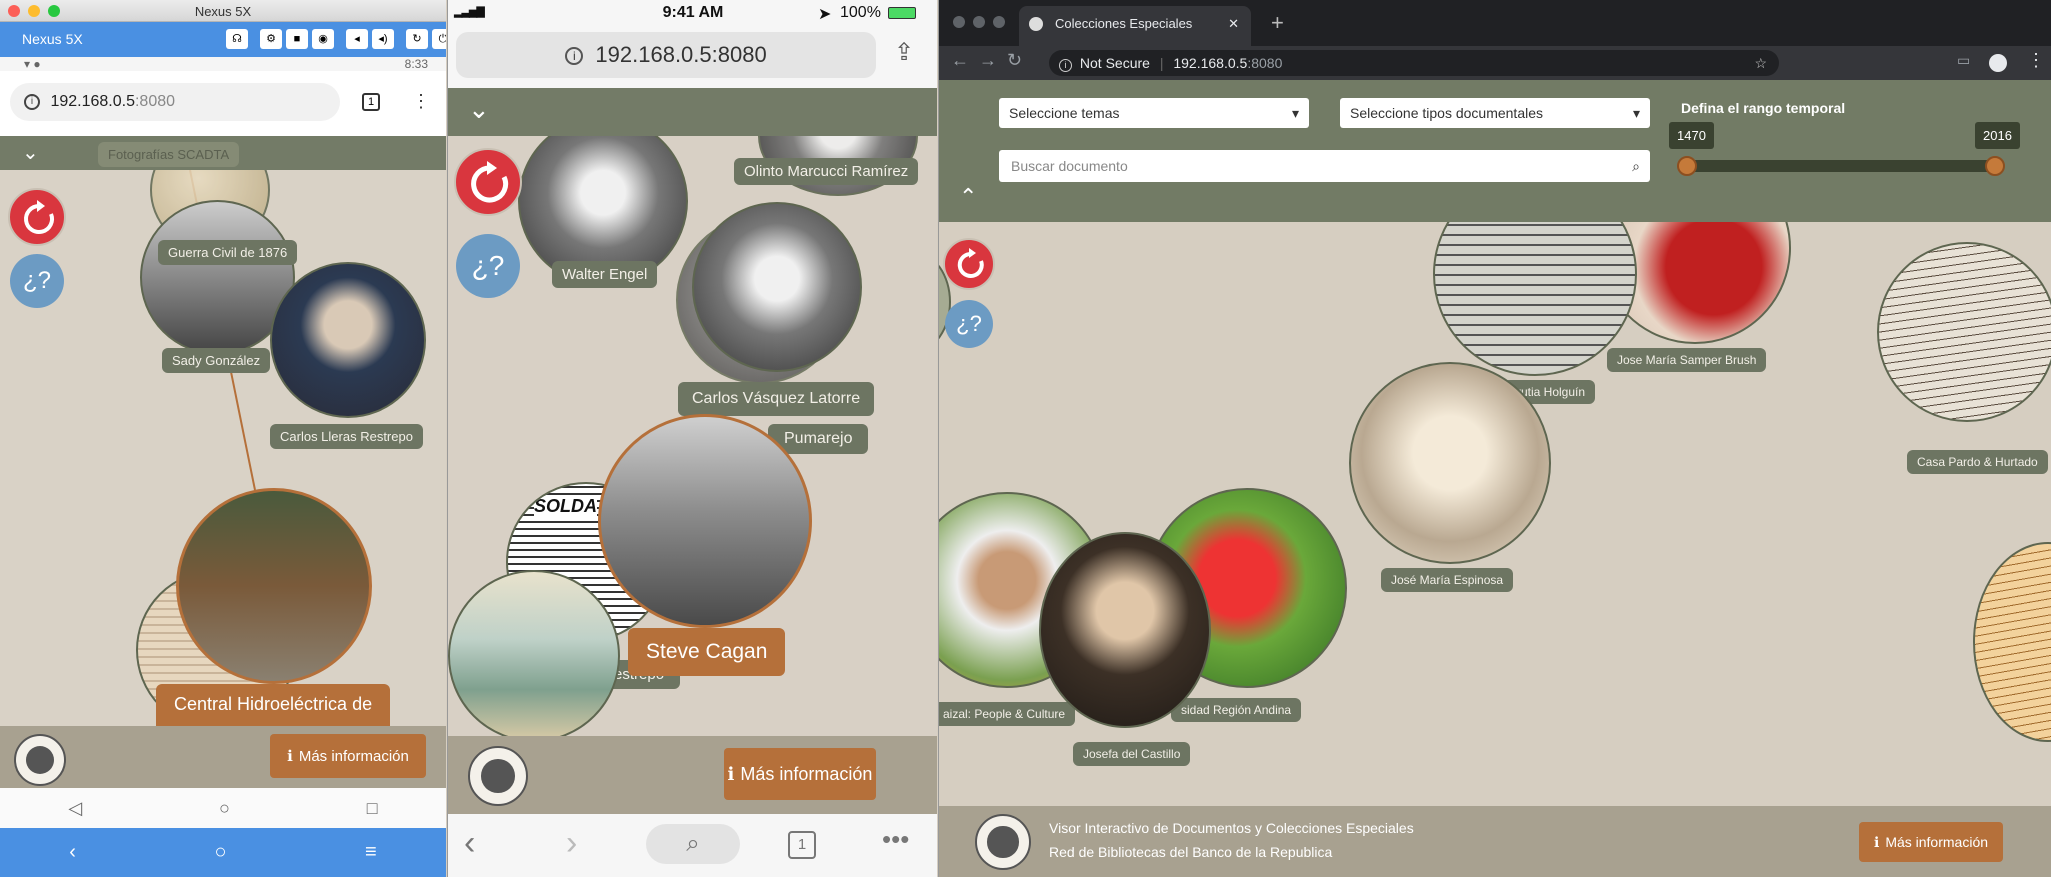  I want to click on omnibox: i Not Secure | 192.168.0.5:8080 ☆, so click(1414, 63).